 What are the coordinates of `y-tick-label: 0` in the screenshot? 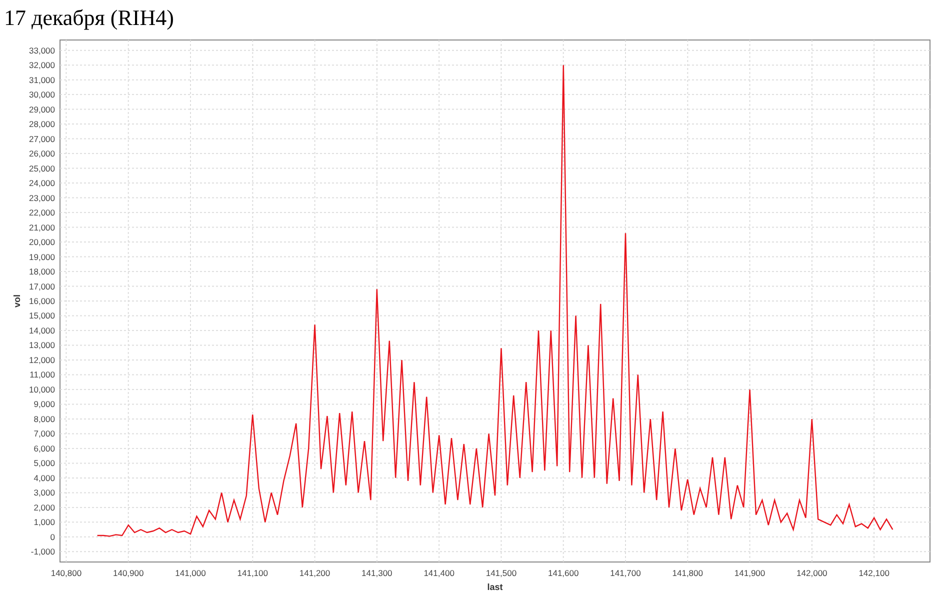 It's located at (52, 537).